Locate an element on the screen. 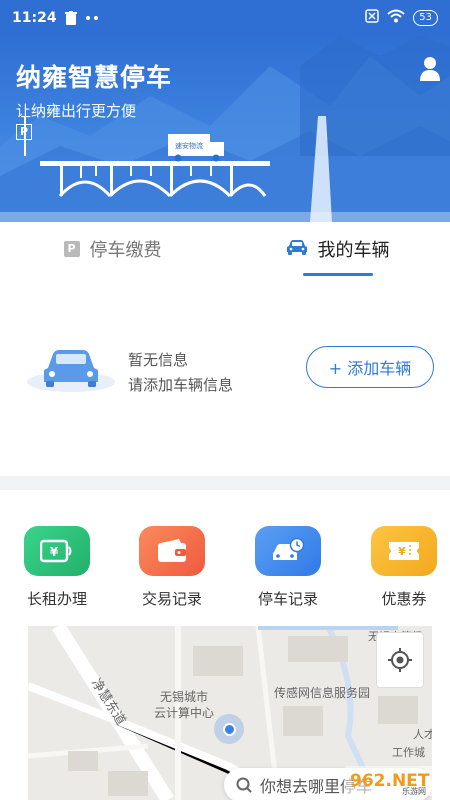  map-label: 云计算中心 is located at coordinates (184, 713).